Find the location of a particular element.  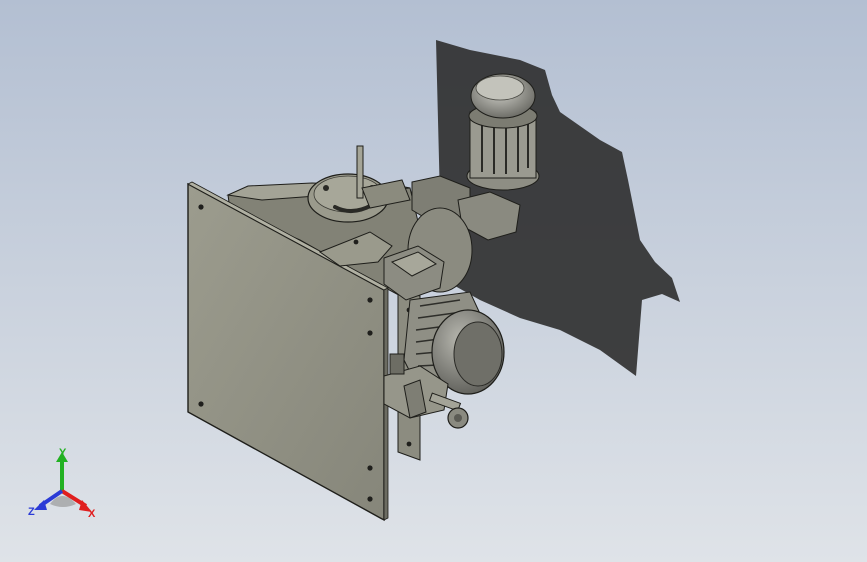

coordinate-triad: Y X Z is located at coordinates (67, 486).